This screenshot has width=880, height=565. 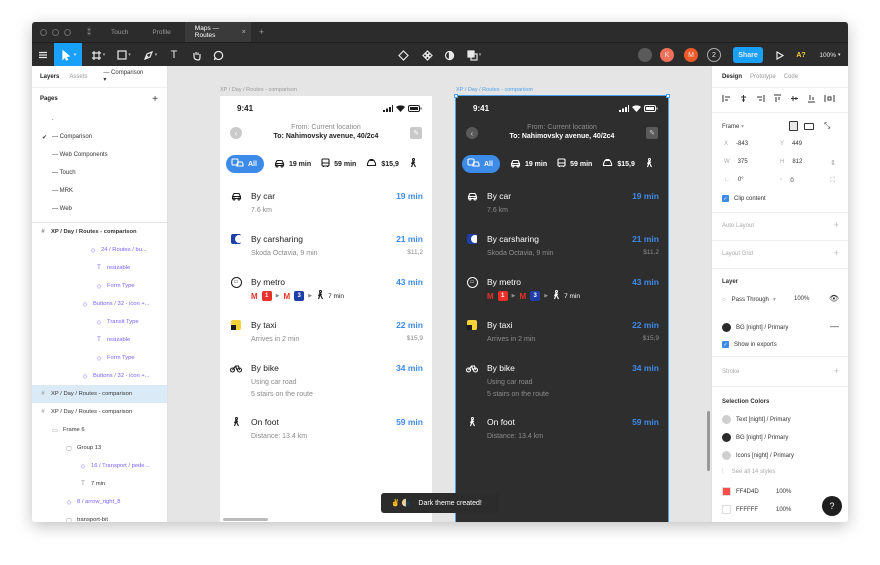 I want to click on frame-label-dark: XP / Day / Routes - comparison, so click(x=494, y=90).